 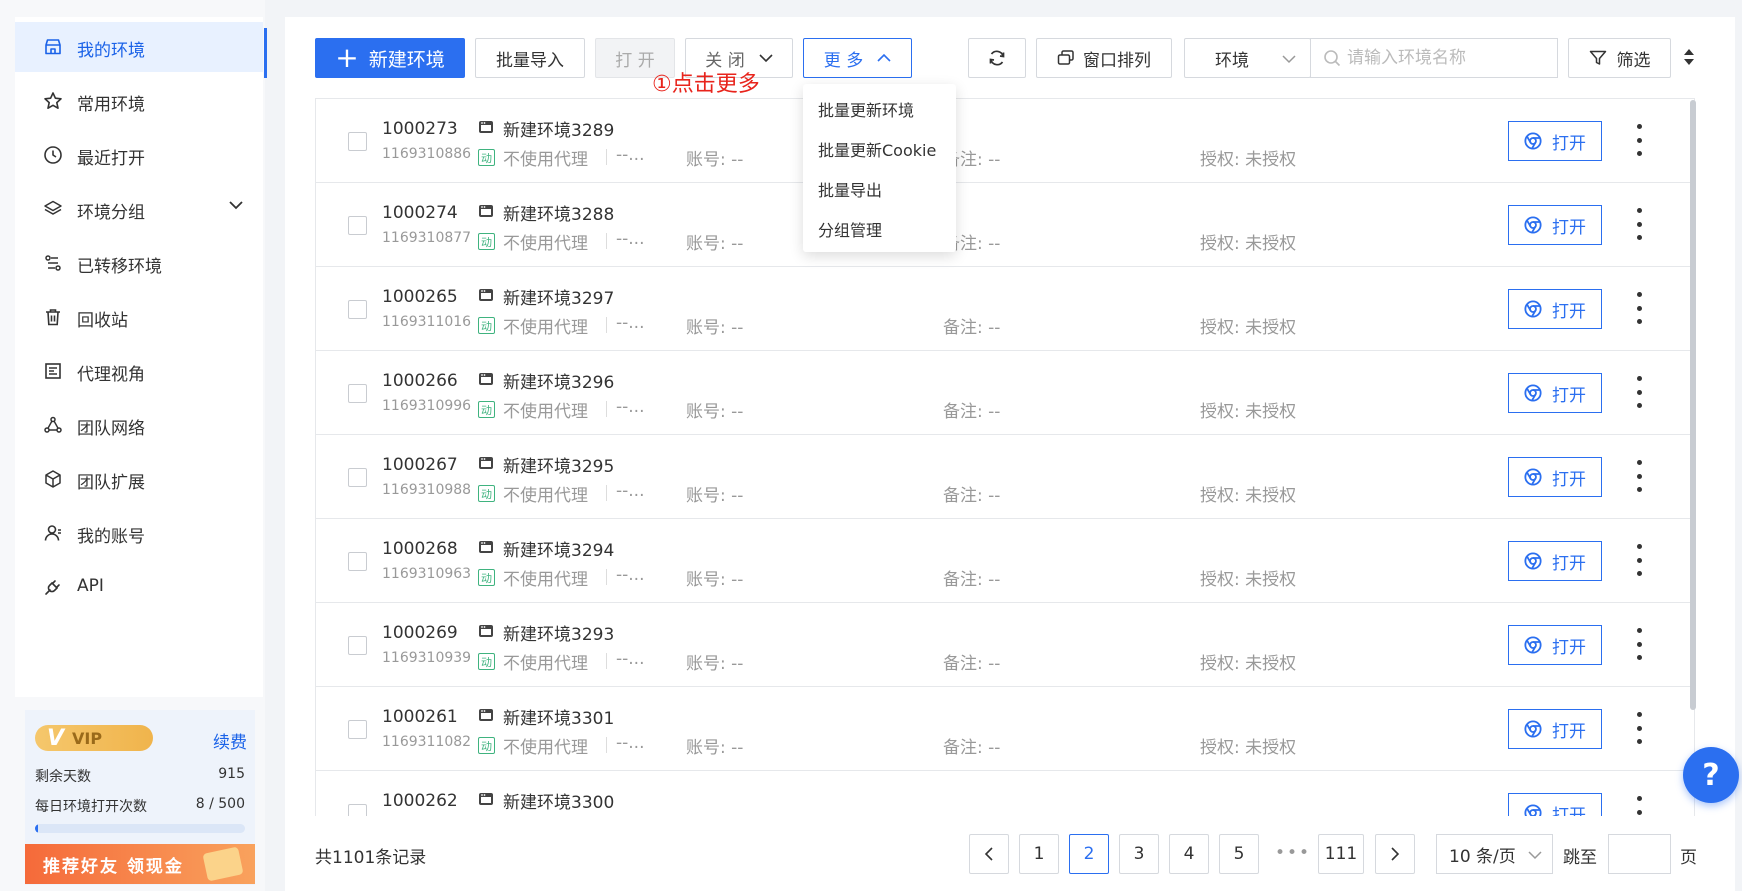 What do you see at coordinates (1089, 854) in the screenshot?
I see `page-2: 2` at bounding box center [1089, 854].